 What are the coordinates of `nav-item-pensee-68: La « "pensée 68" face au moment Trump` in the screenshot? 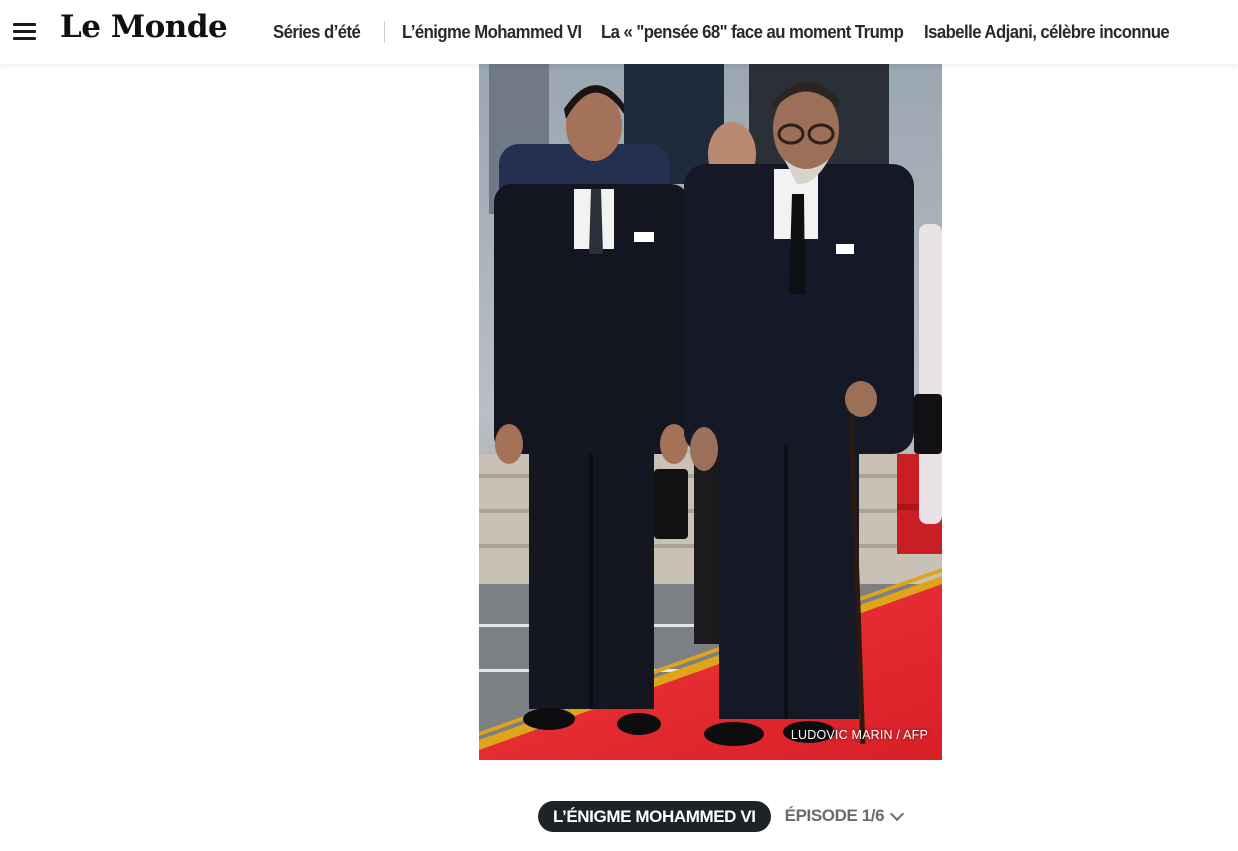 It's located at (752, 32).